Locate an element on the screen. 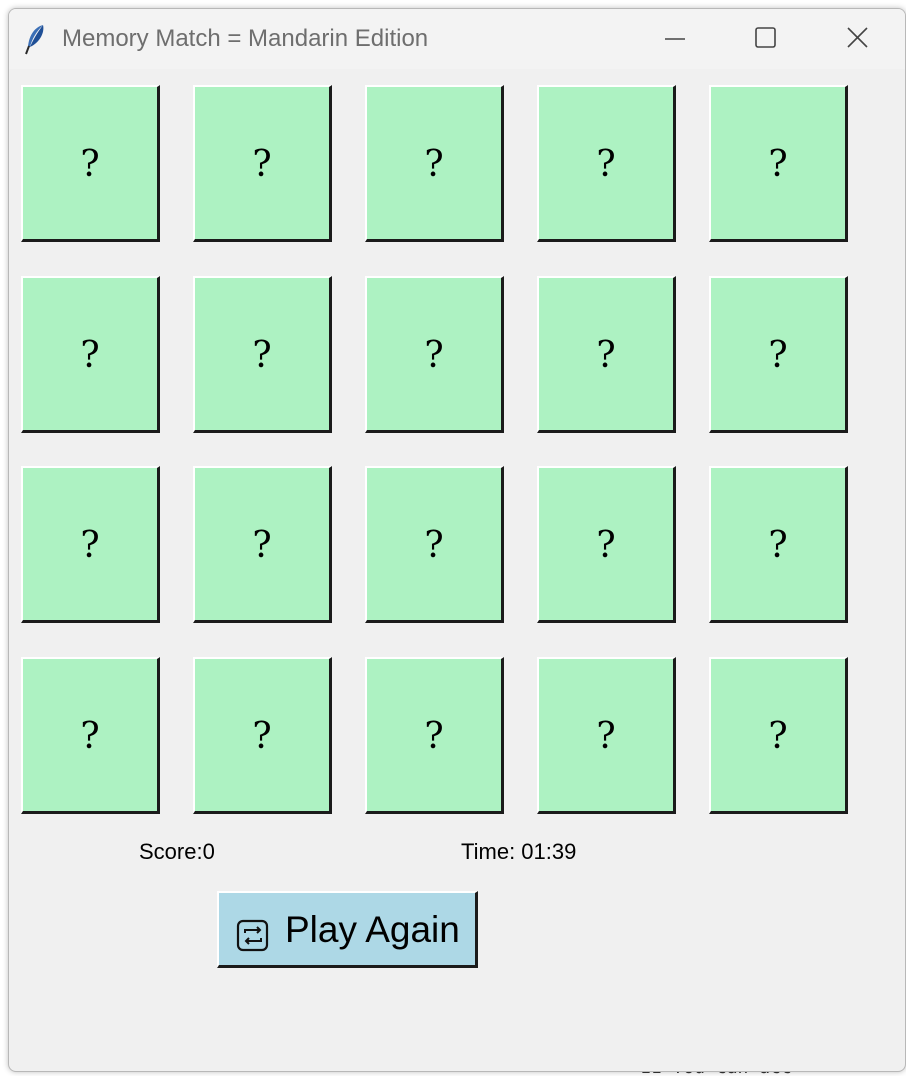  play-again-button: Play Again is located at coordinates (347, 929).